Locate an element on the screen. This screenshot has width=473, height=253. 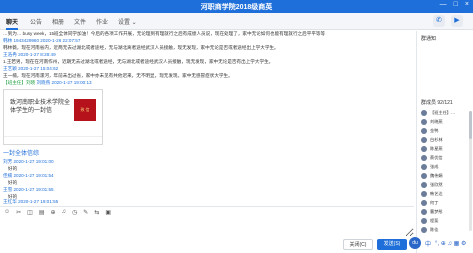
sender-name: 王浩冉 is located at coordinates (10, 54).